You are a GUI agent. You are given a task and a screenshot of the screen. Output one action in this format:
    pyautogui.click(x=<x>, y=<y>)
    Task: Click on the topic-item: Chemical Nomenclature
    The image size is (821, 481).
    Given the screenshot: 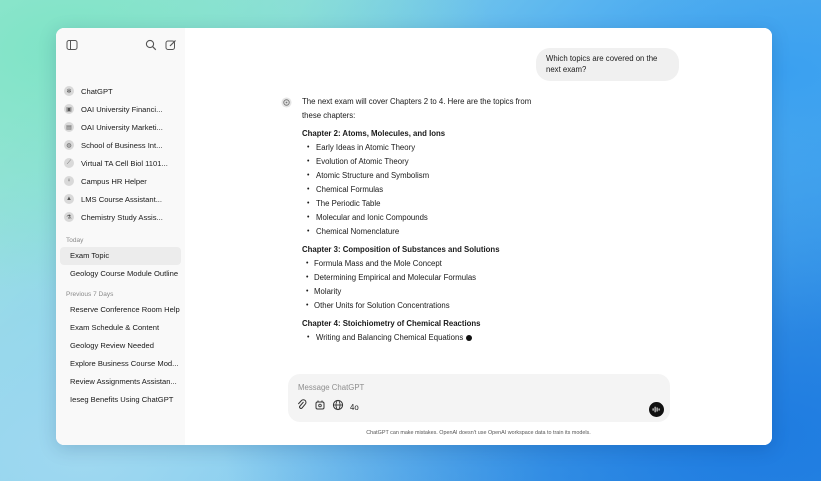 What is the action you would take?
    pyautogui.click(x=421, y=232)
    